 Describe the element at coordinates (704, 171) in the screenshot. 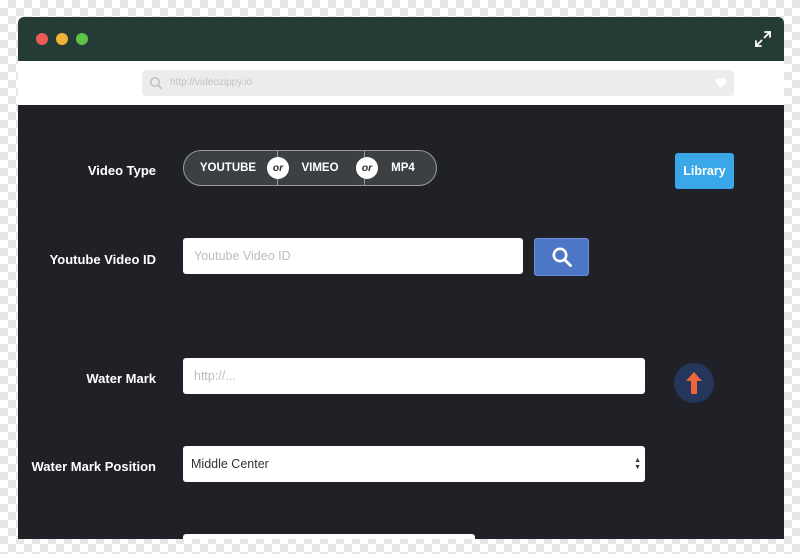

I see `library-button: Library` at that location.